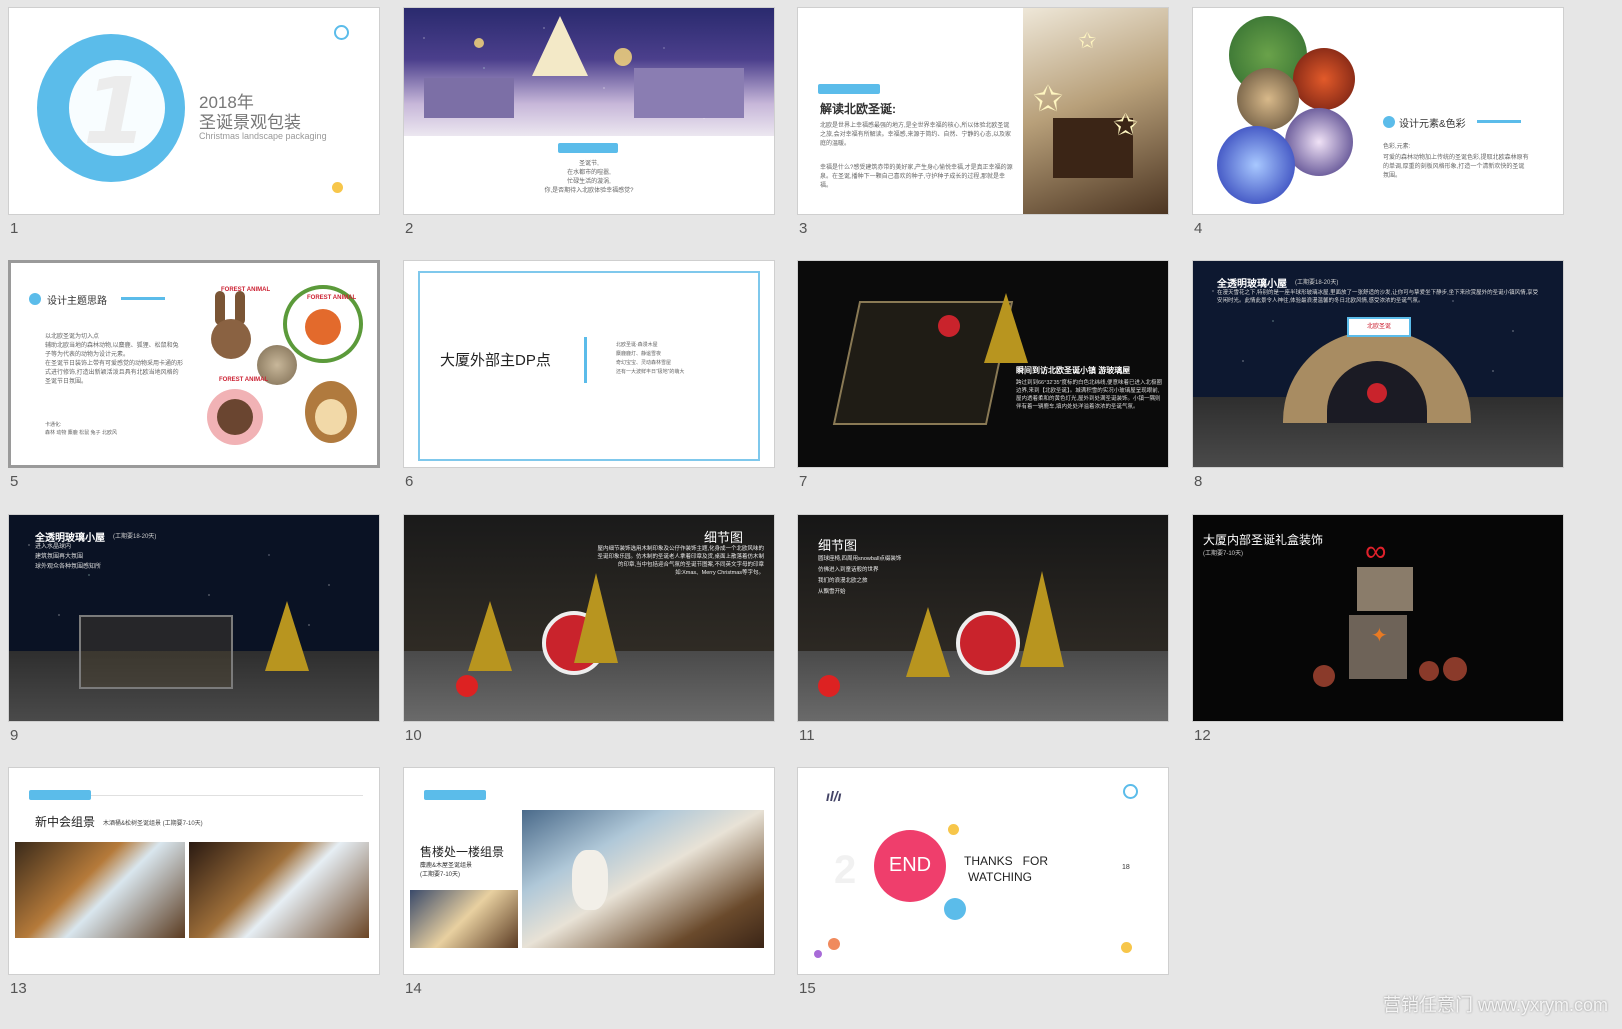  I want to click on section-heading: 瞬间到访北欧圣诞小镇 游玻璃屋, so click(1073, 370).